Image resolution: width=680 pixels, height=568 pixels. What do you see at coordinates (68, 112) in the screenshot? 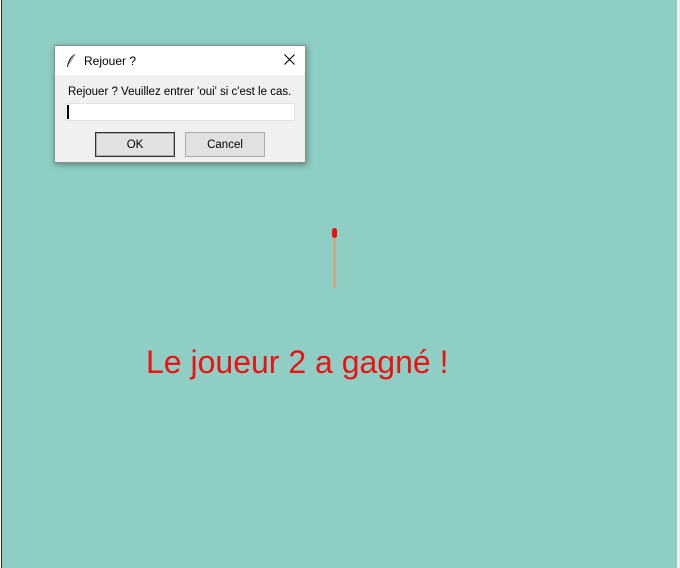
I see `text-caret` at bounding box center [68, 112].